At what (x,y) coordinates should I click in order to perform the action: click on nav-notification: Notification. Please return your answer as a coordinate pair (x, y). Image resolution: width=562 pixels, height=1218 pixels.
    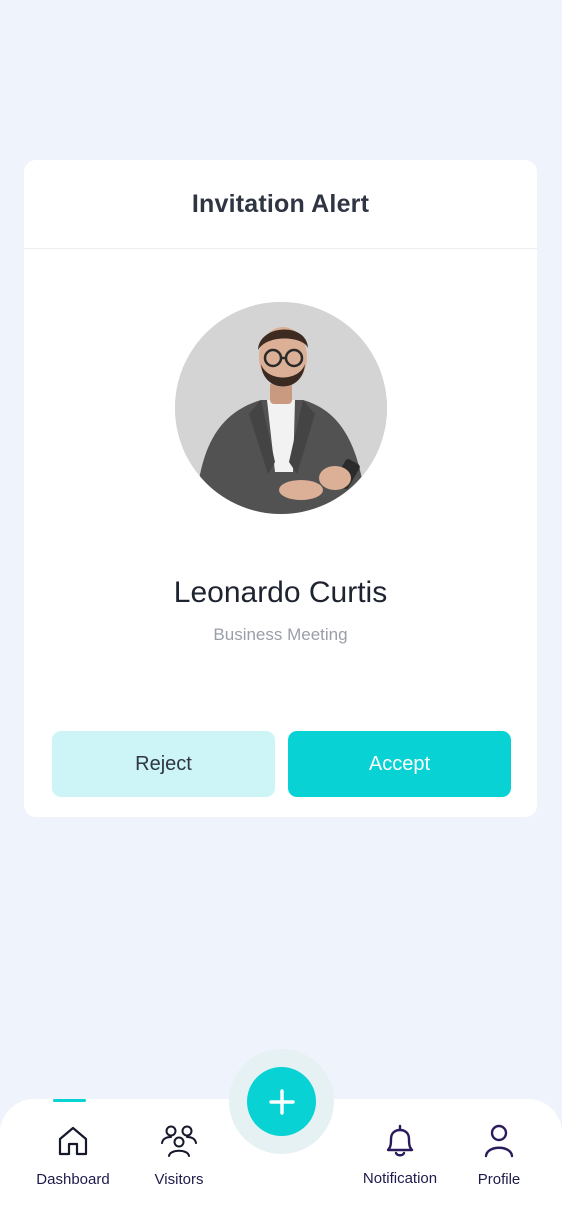
    Looking at the image, I should click on (400, 1154).